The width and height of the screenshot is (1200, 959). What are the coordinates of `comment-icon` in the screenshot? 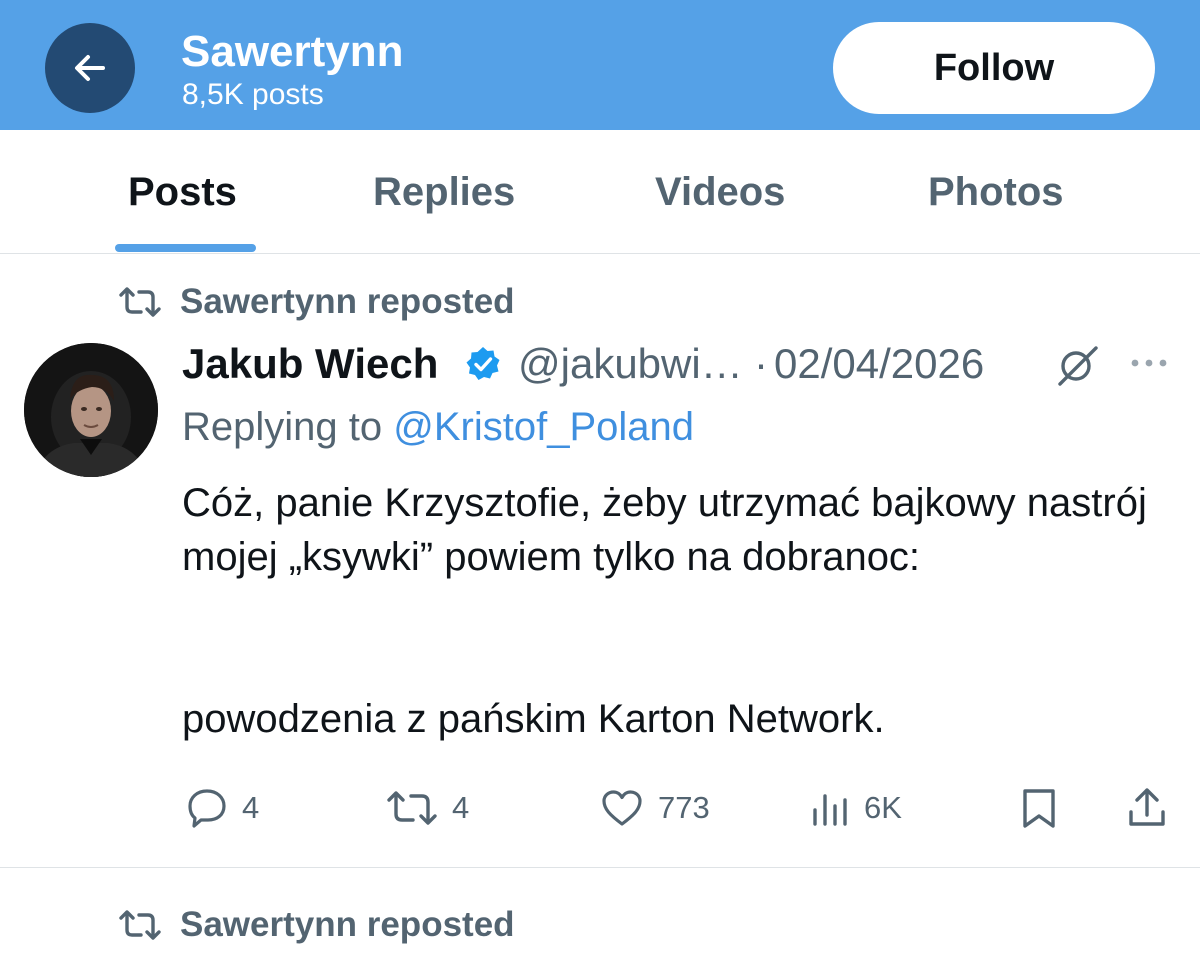 It's located at (207, 808).